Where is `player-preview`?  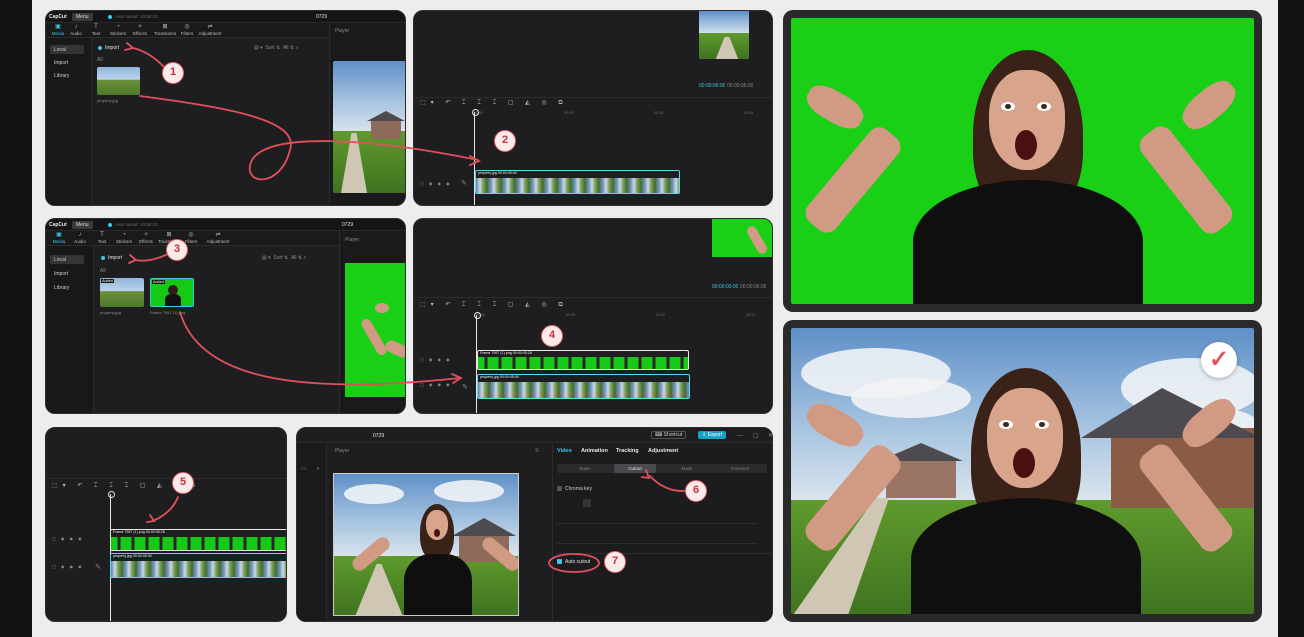 player-preview is located at coordinates (369, 127).